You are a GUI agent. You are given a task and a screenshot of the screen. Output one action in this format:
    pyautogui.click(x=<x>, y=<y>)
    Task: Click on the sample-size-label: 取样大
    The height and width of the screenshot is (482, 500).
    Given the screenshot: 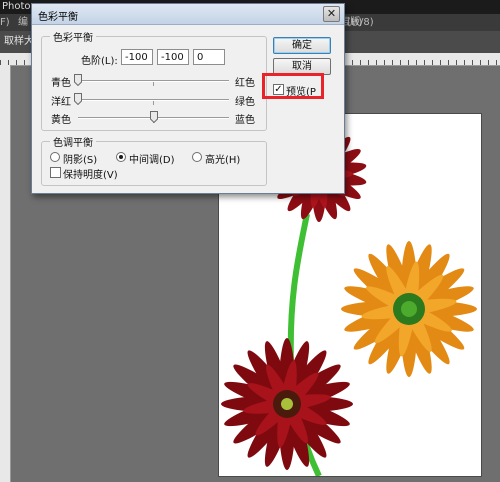 What is the action you would take?
    pyautogui.click(x=19, y=41)
    